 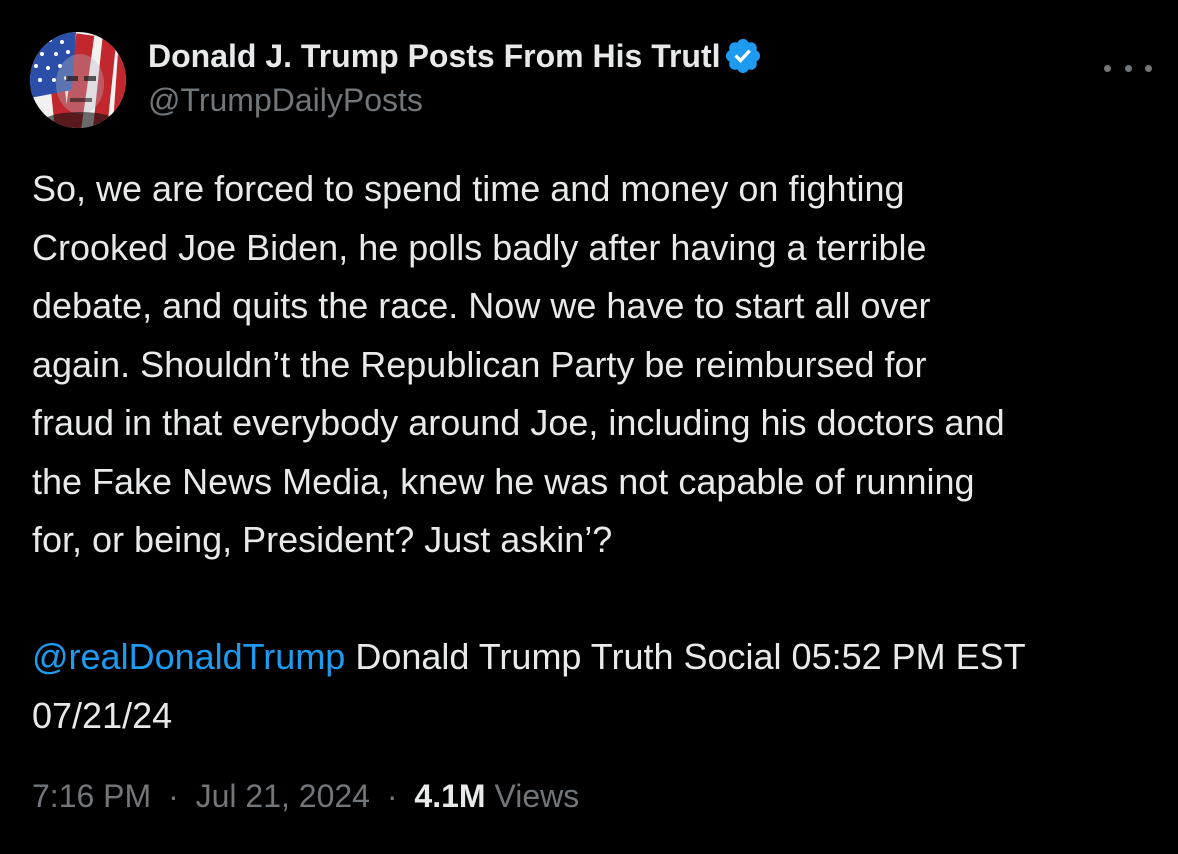 I want to click on views-label: Views, so click(x=532, y=796).